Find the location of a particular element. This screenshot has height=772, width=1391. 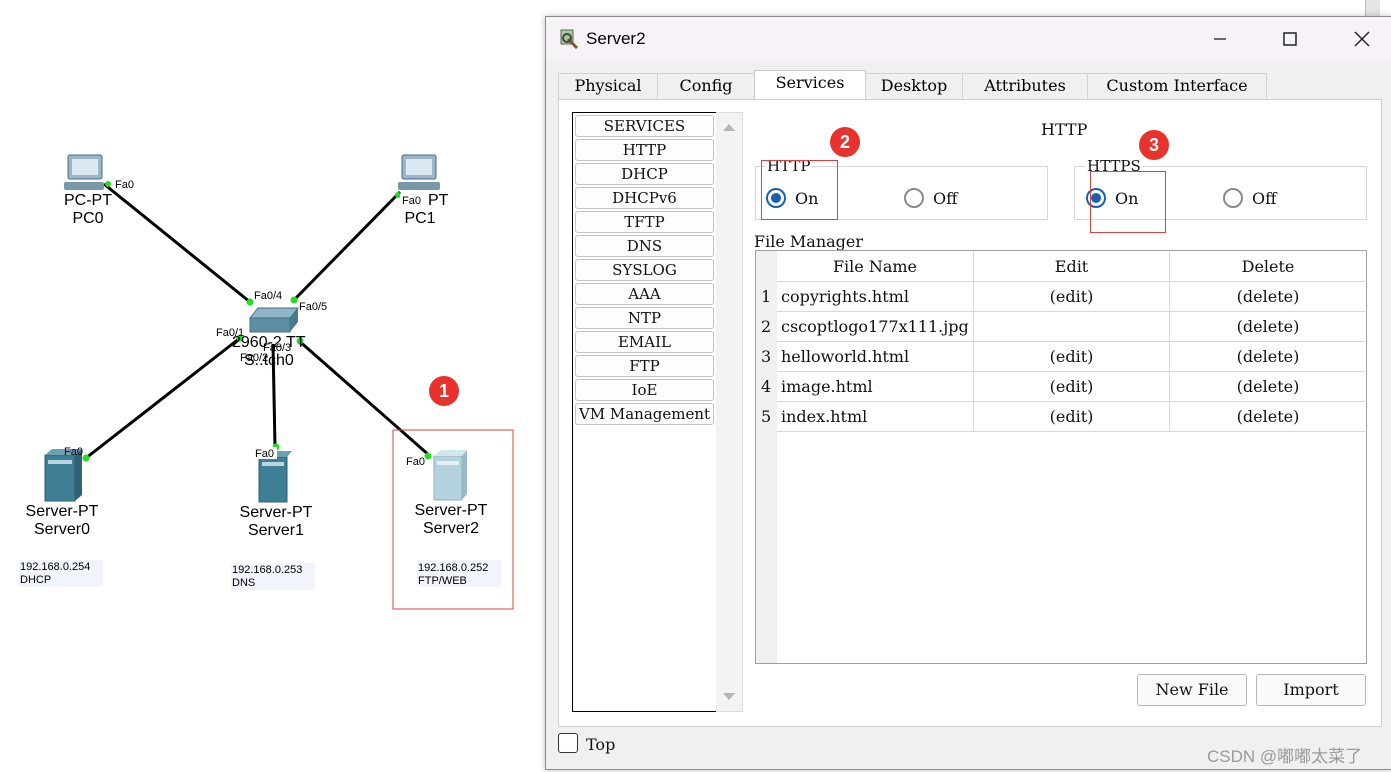

row-number: 4 is located at coordinates (766, 386).